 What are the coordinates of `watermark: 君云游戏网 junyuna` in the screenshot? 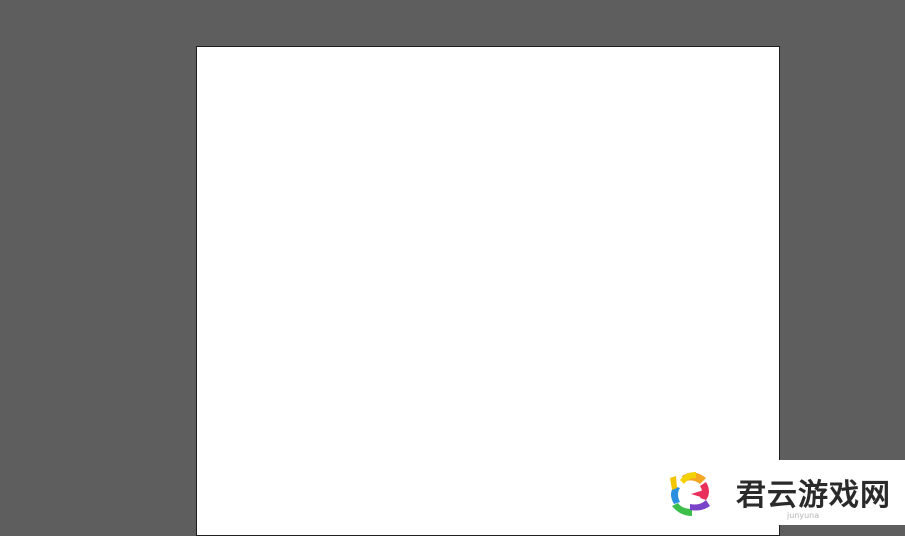 It's located at (773, 492).